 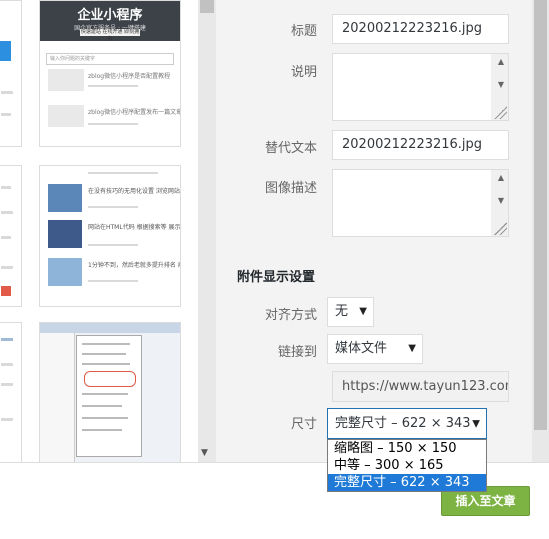 I want to click on post-title: zblog微信小程序是否配置教程, so click(x=129, y=76).